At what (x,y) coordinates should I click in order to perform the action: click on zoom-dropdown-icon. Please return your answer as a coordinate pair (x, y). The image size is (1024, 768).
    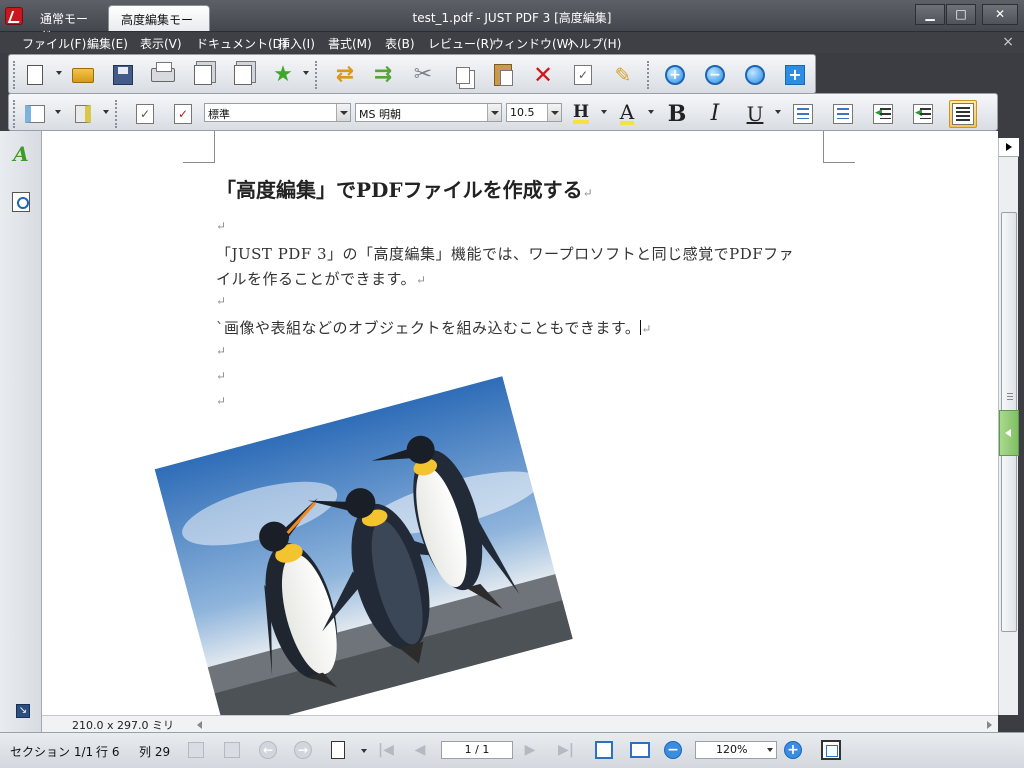
    Looking at the image, I should click on (770, 750).